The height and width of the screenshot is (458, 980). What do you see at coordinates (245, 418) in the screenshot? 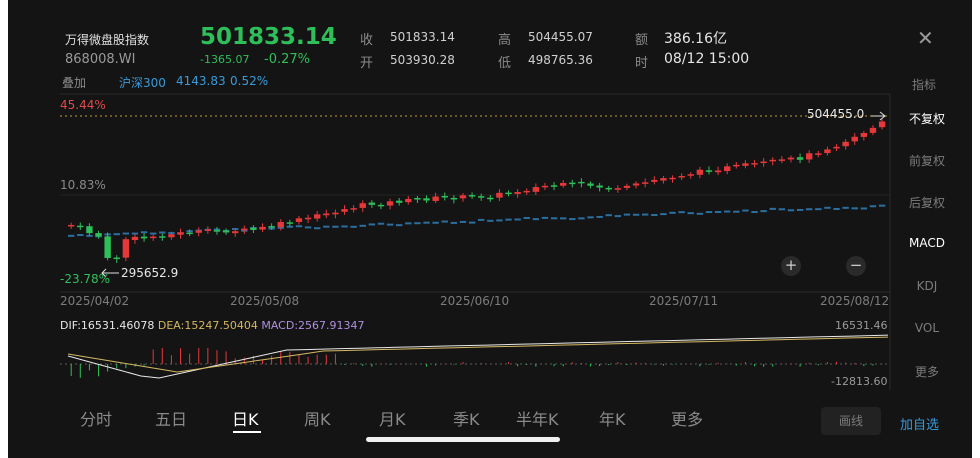
I see `tab-daily-k: 日K` at bounding box center [245, 418].